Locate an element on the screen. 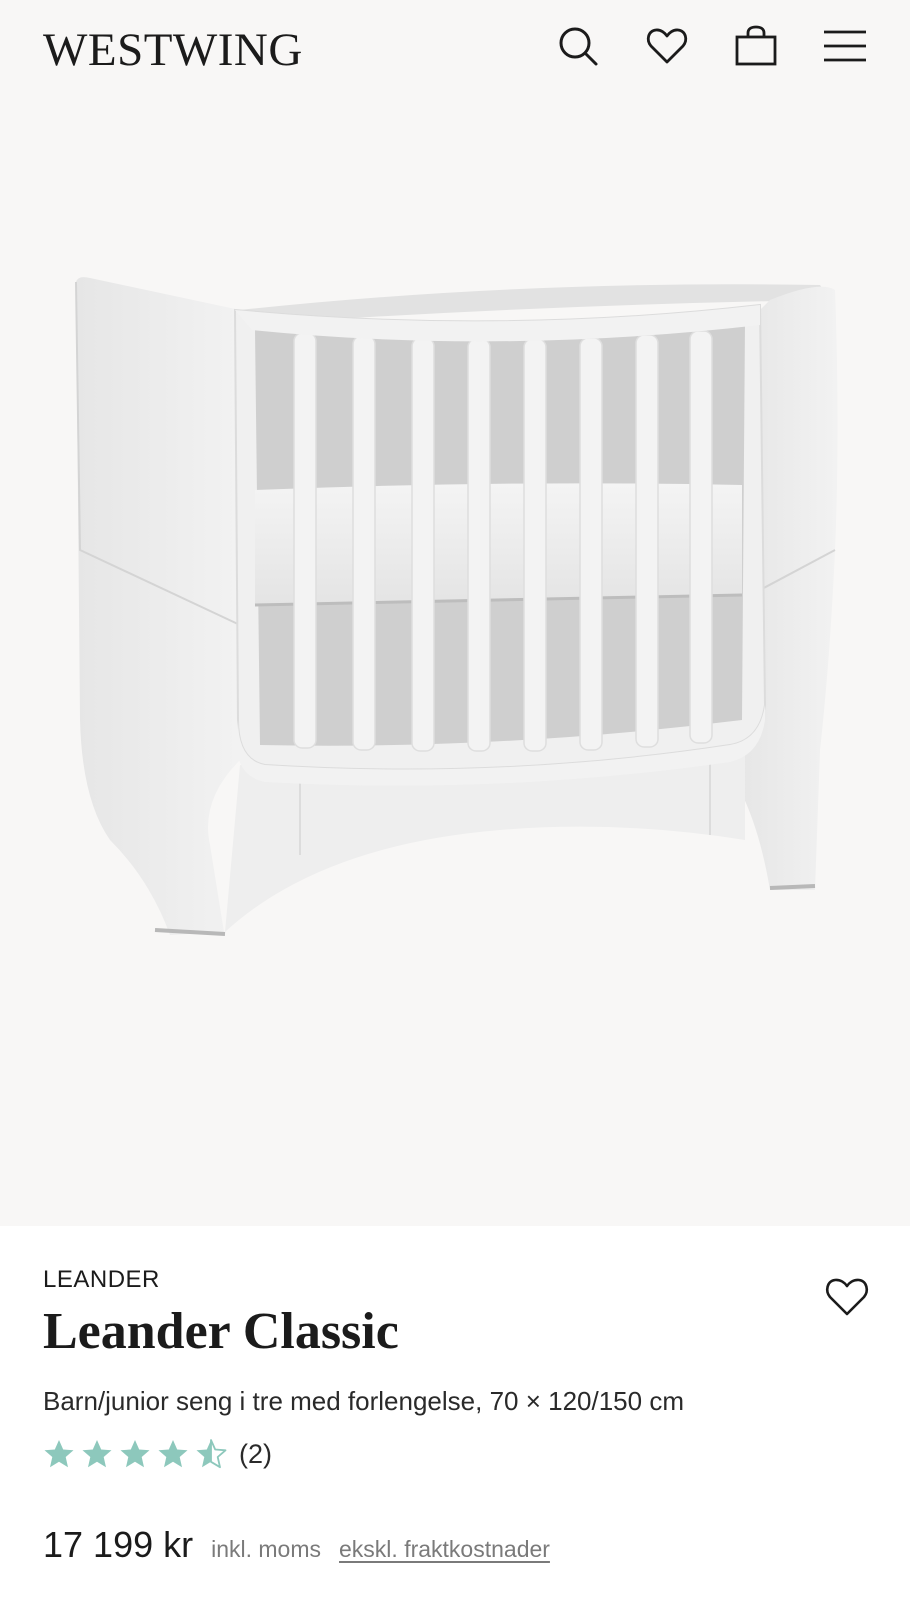  product-brand: LEANDER is located at coordinates (101, 1280).